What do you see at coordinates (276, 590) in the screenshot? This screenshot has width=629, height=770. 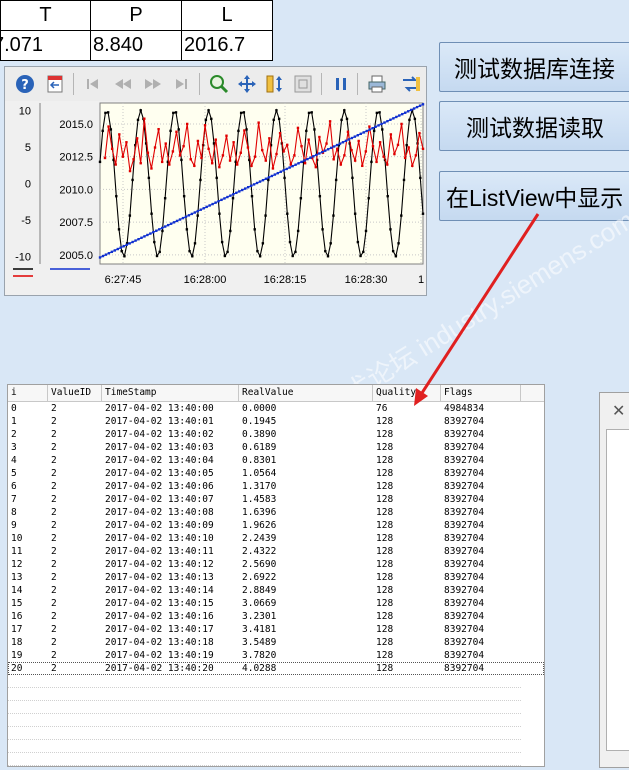 I see `table-row: 14 2 2017-04-02 13:40:14 2.8849 128 8392704` at bounding box center [276, 590].